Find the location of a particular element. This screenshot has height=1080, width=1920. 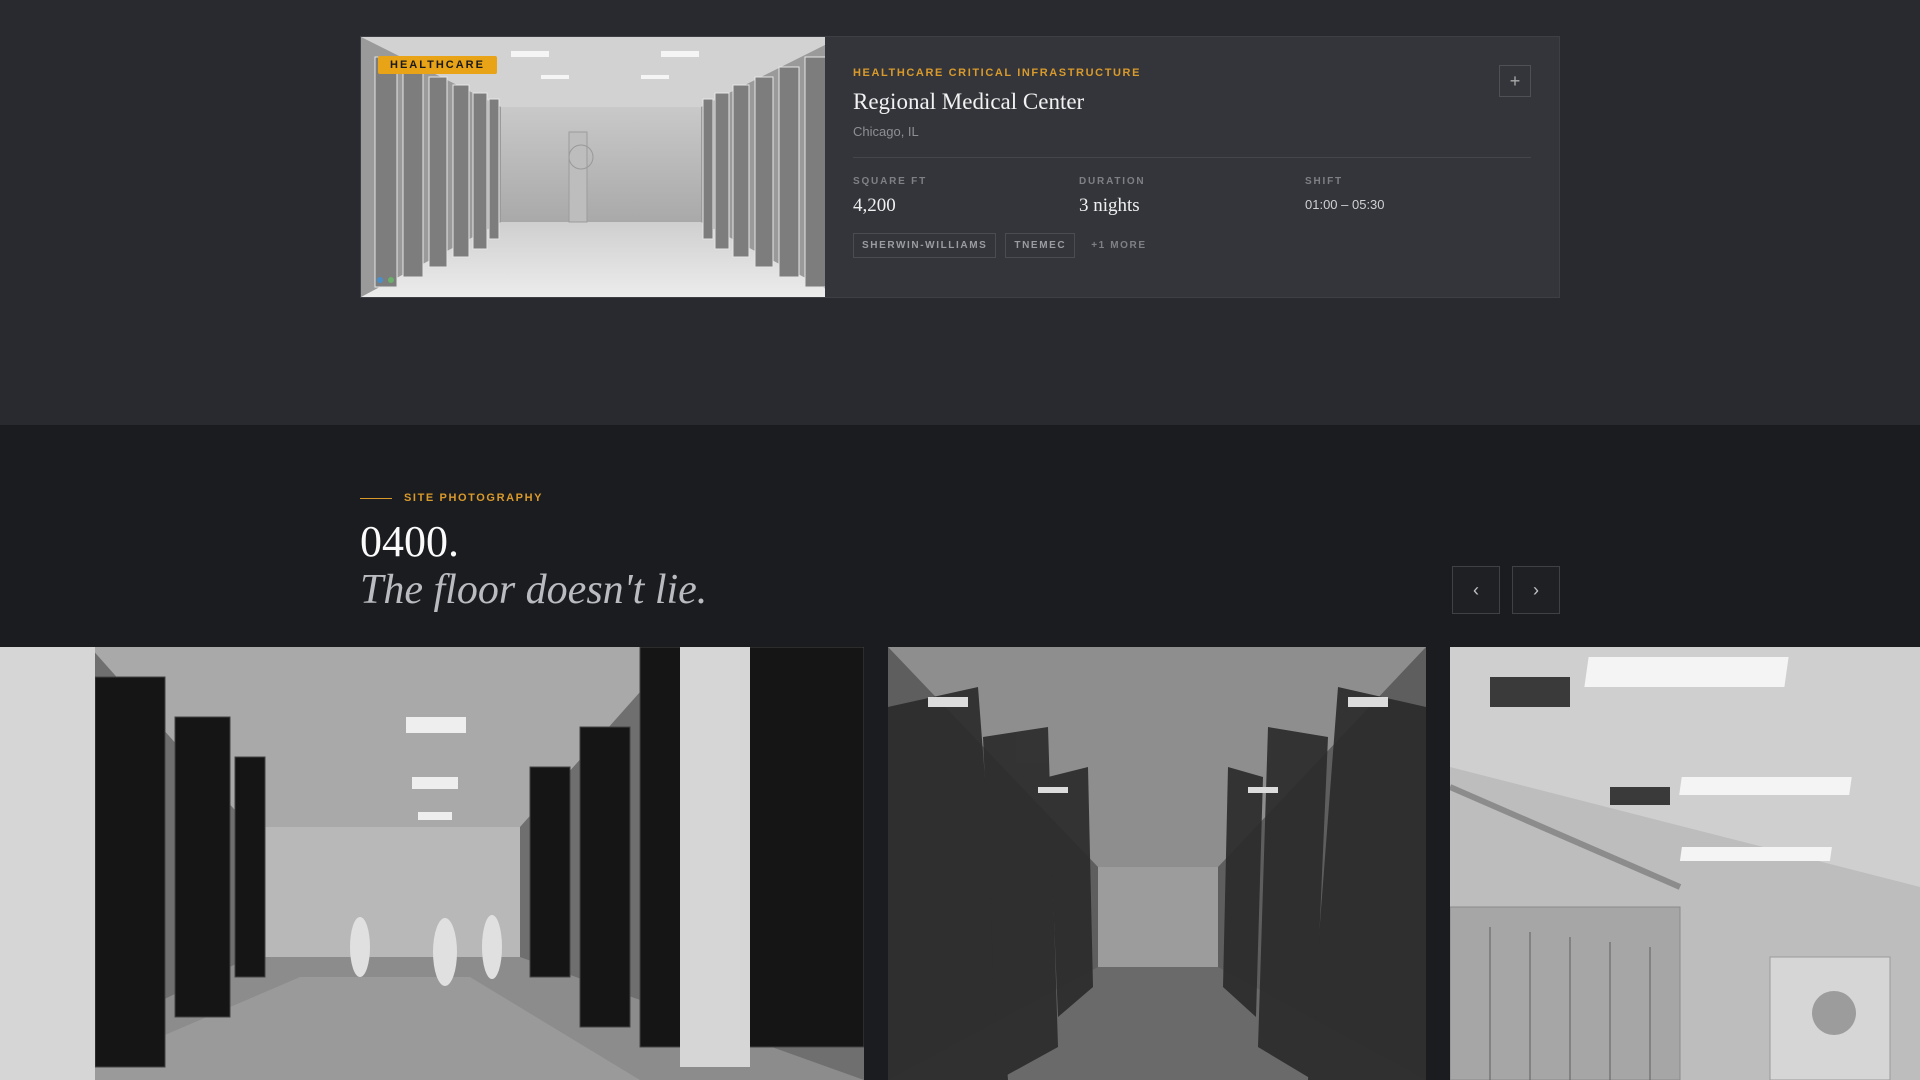

stat-label: DURATION is located at coordinates (1112, 181).